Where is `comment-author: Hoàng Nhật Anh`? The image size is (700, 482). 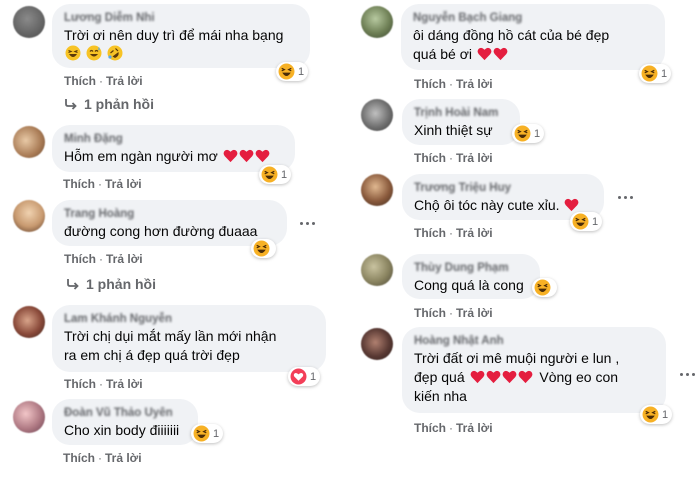 comment-author: Hoàng Nhật Anh is located at coordinates (534, 341).